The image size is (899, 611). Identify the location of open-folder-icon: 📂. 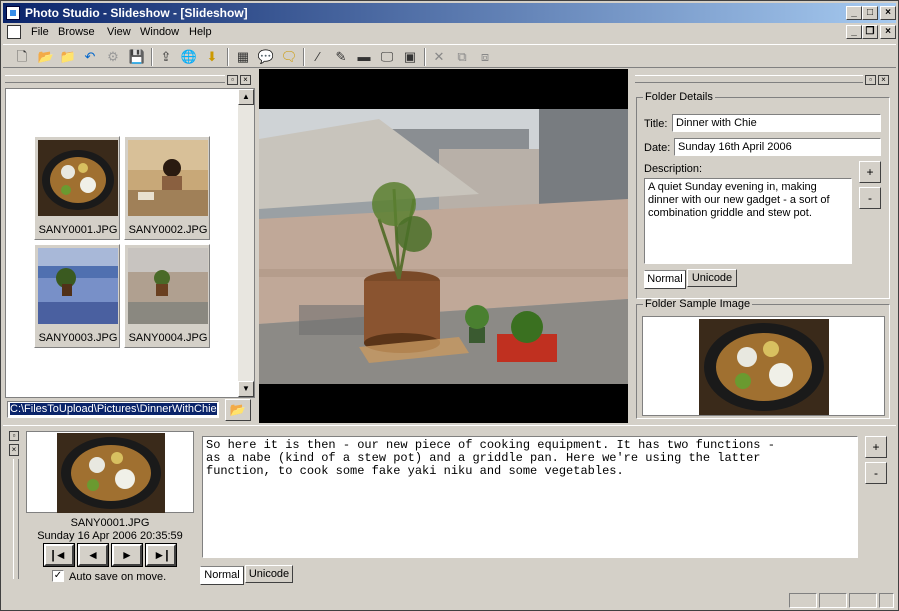
(46, 57).